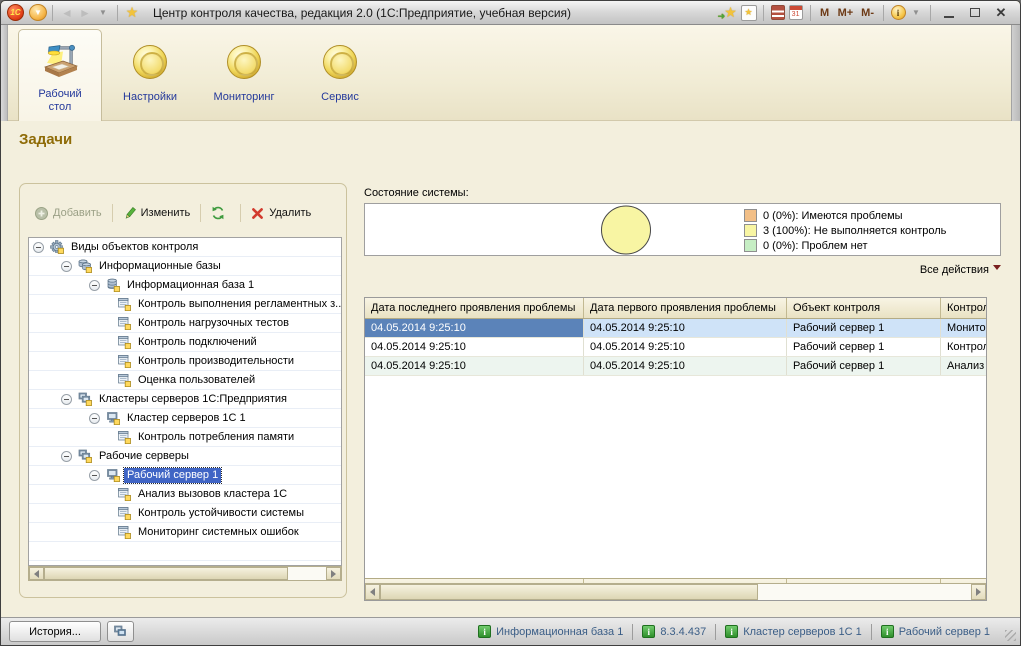  Describe the element at coordinates (281, 213) in the screenshot. I see `delete-button: Удалить` at that location.